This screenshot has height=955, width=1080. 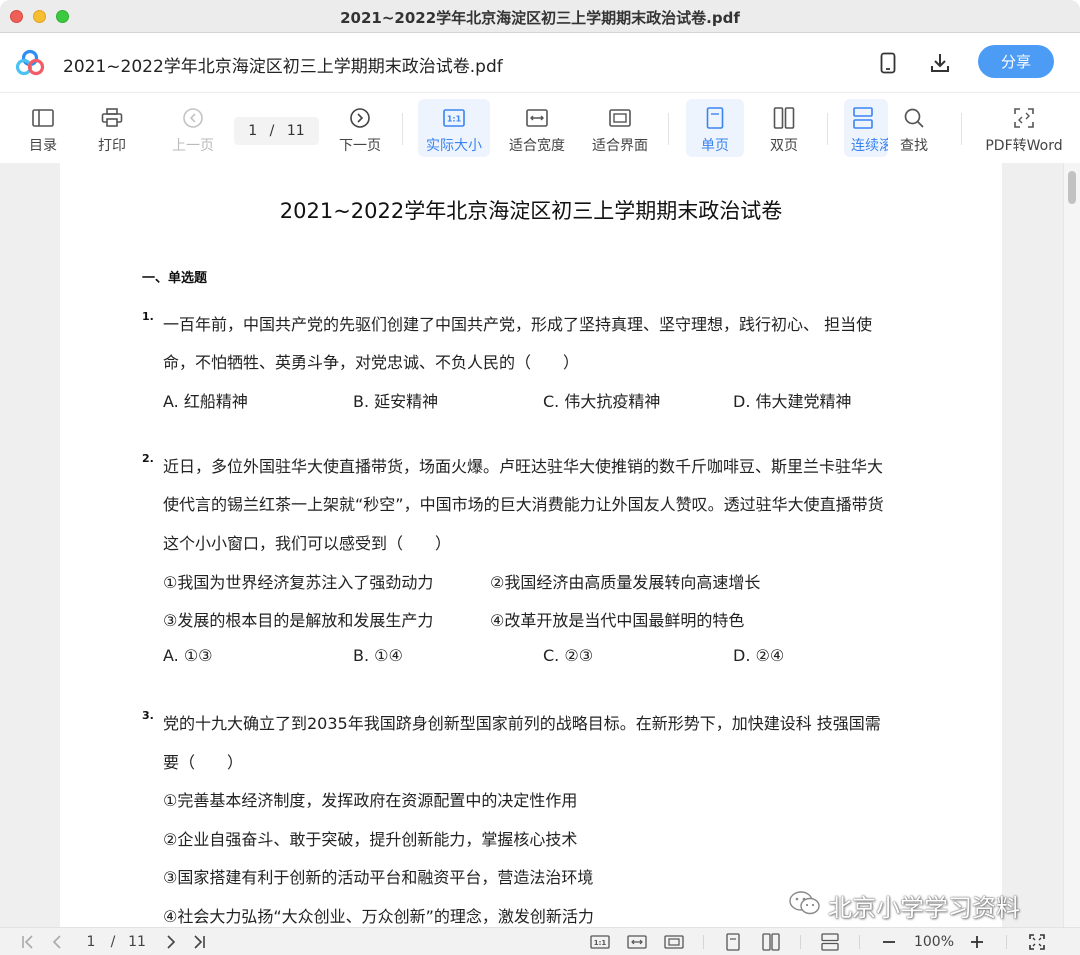 I want to click on question-number: 1., so click(x=148, y=316).